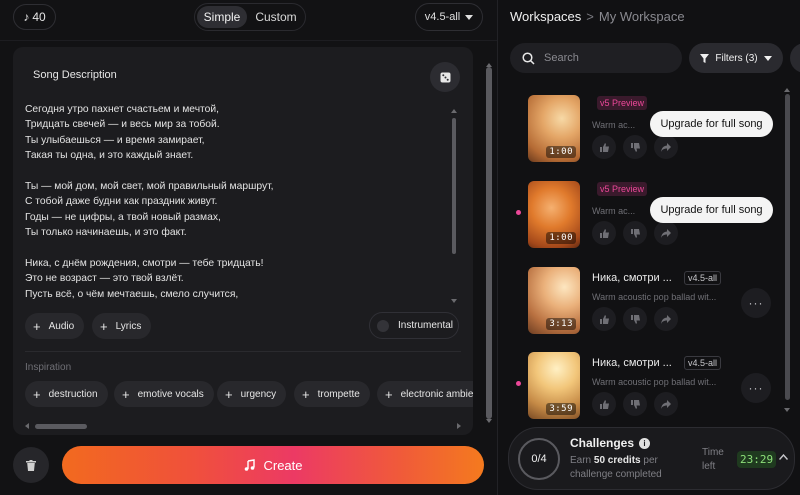  What do you see at coordinates (248, 40) in the screenshot?
I see `topbar-divider` at bounding box center [248, 40].